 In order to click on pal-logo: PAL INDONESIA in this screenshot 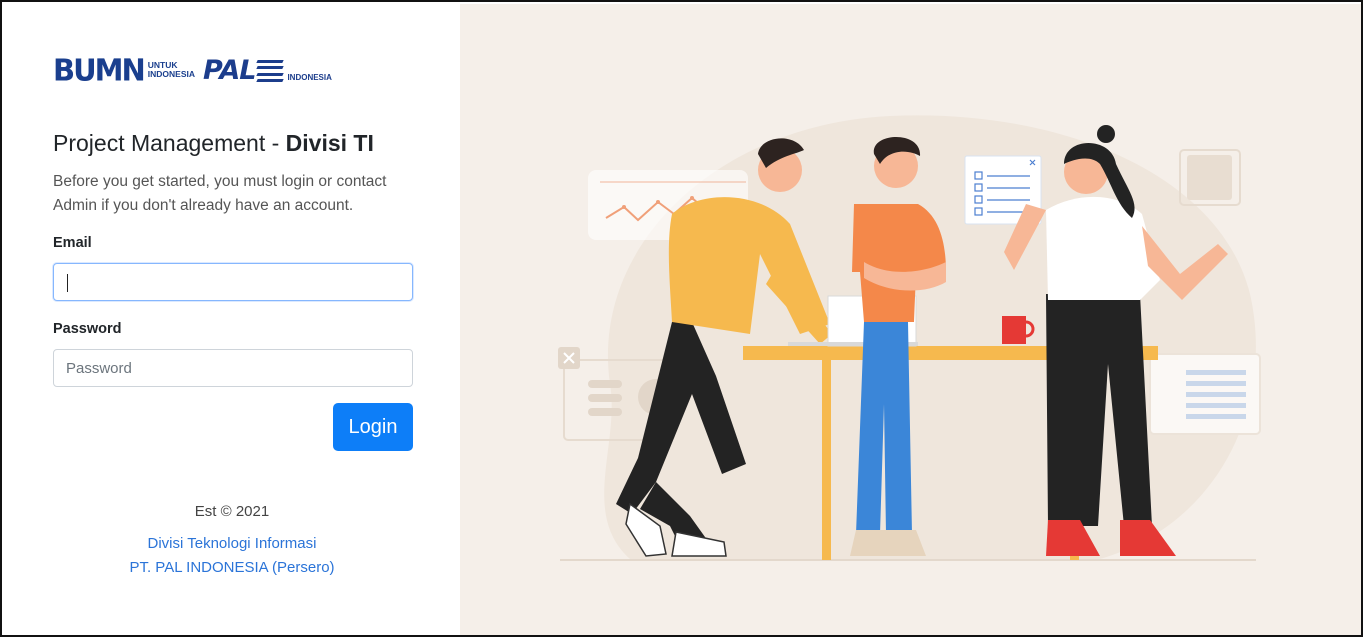, I will do `click(267, 70)`.